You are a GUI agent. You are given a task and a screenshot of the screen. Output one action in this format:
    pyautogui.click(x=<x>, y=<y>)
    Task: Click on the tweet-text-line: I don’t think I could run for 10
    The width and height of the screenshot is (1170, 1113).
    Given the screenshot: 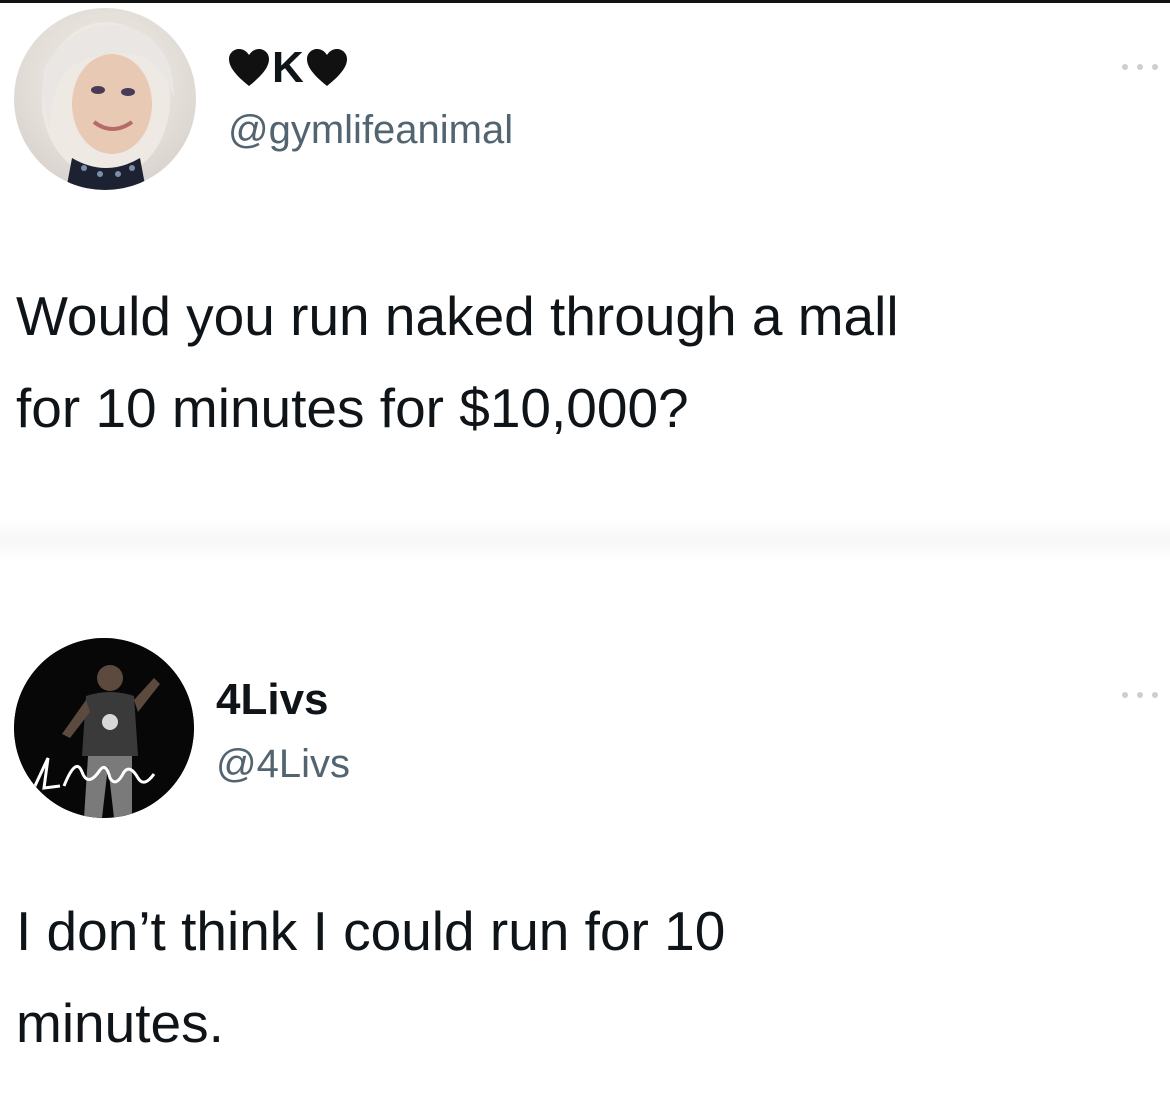 What is the action you would take?
    pyautogui.click(x=371, y=931)
    